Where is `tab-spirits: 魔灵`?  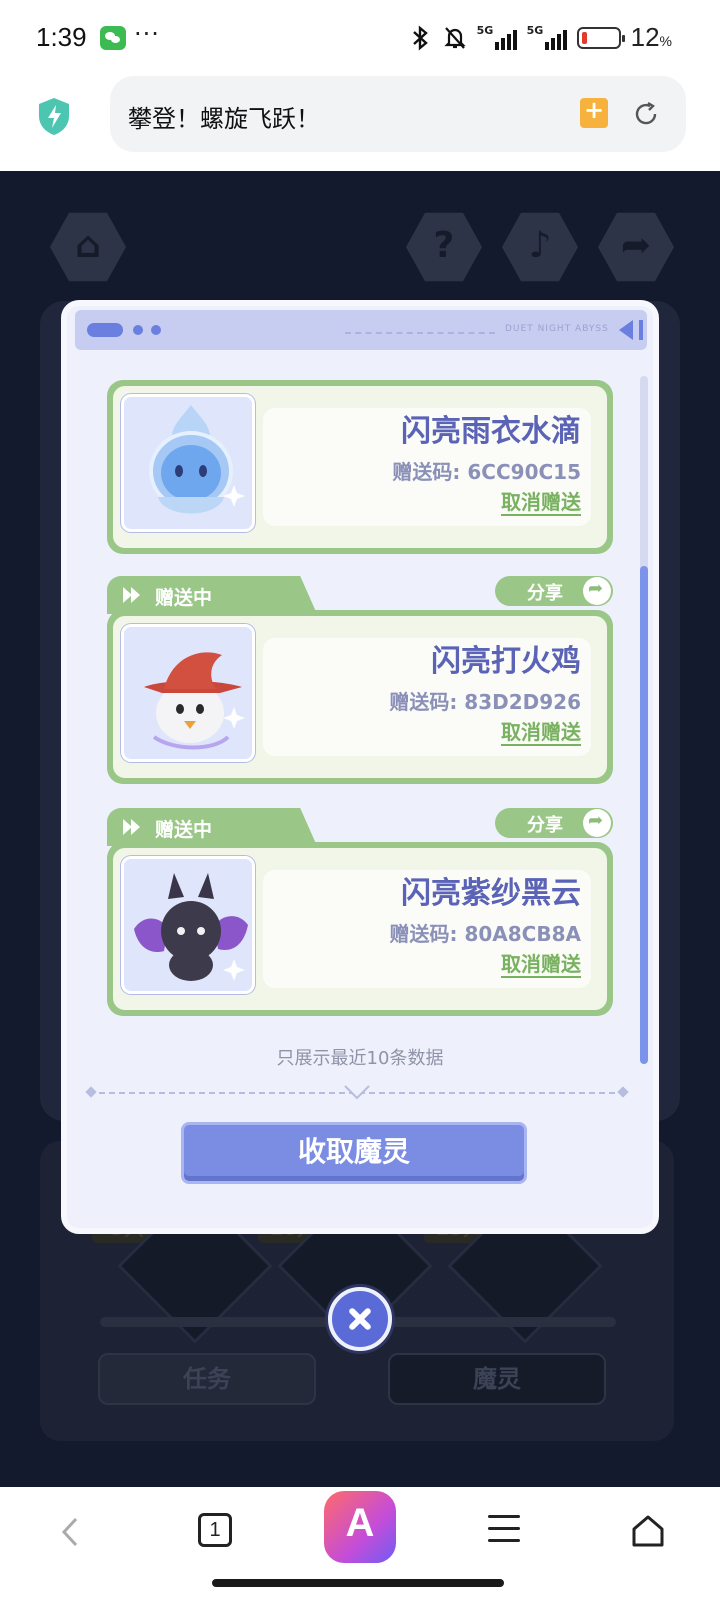
tab-spirits: 魔灵 is located at coordinates (497, 1379).